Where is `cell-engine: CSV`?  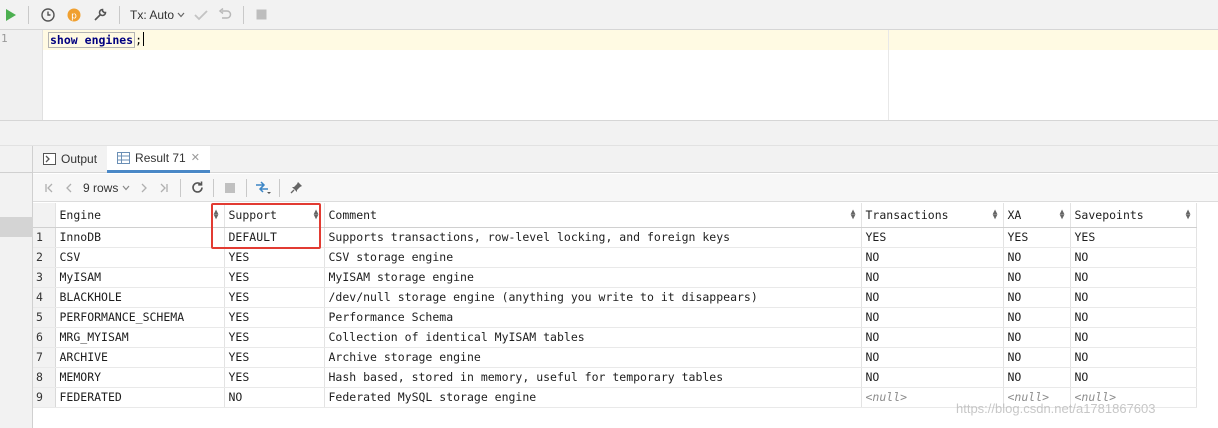 cell-engine: CSV is located at coordinates (140, 257).